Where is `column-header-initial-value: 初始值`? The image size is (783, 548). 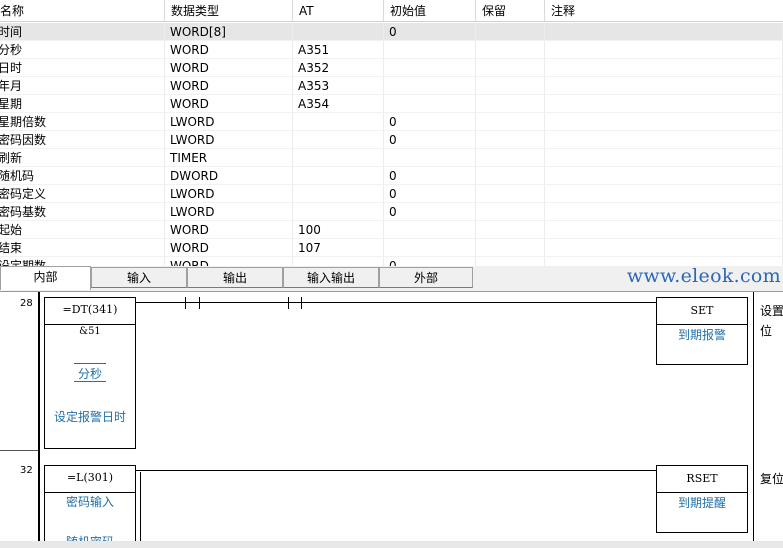
column-header-initial-value: 初始值 is located at coordinates (430, 10).